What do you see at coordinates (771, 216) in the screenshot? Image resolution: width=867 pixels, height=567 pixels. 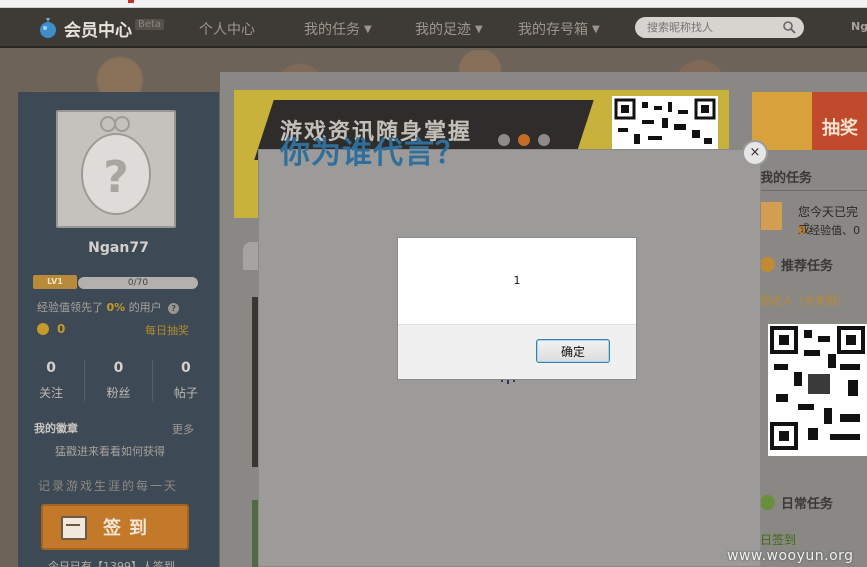 I see `task-gift-icon` at bounding box center [771, 216].